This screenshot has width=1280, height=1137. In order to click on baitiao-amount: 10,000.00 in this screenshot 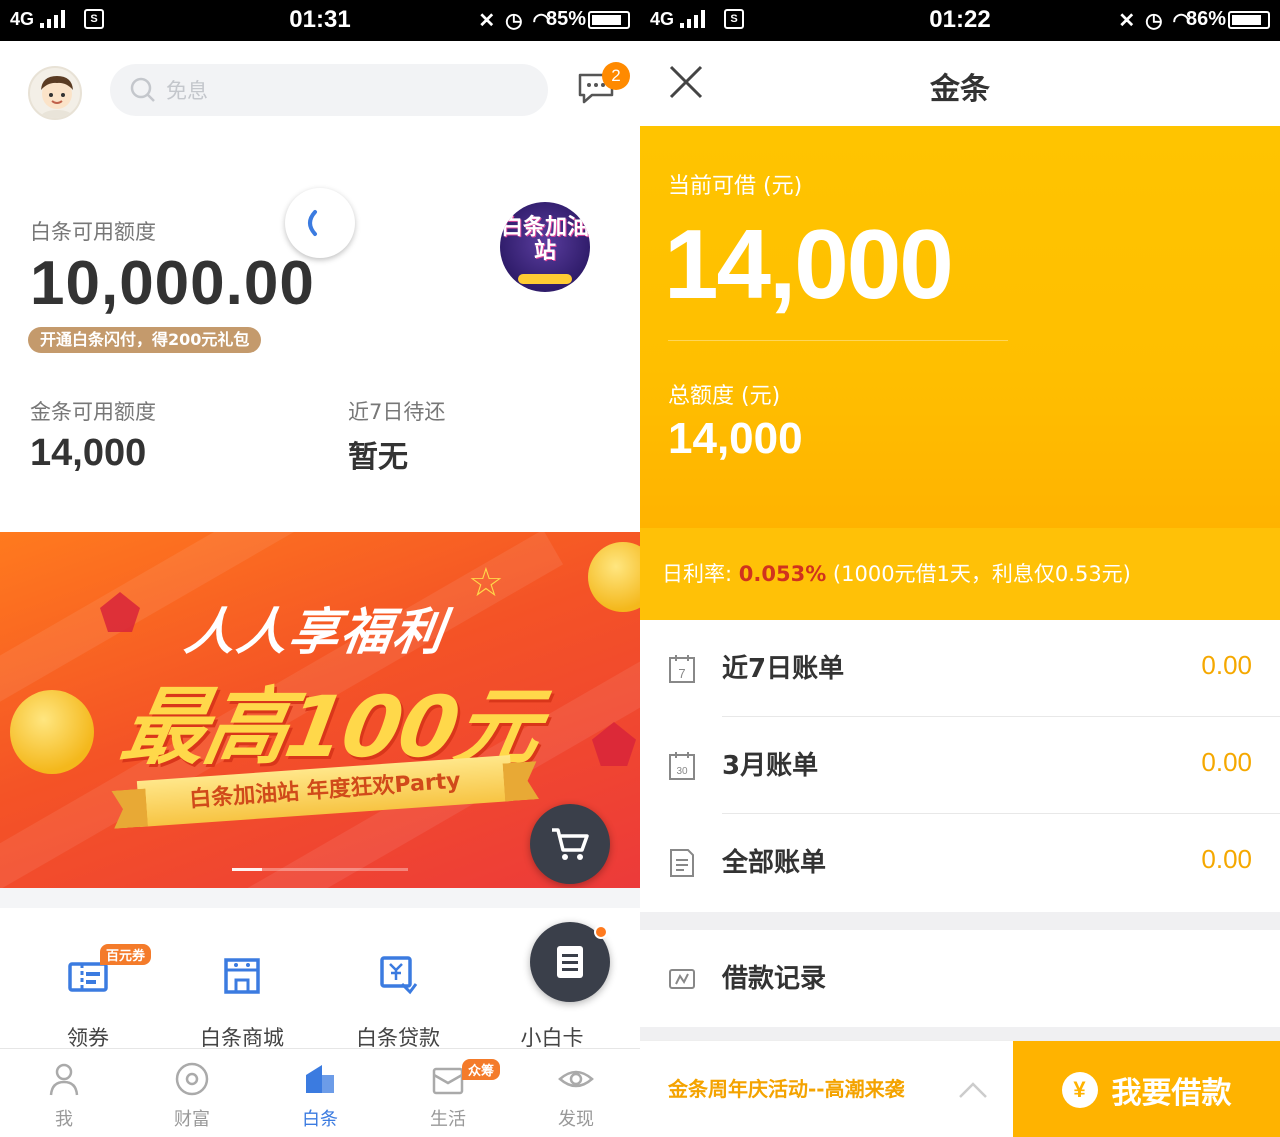, I will do `click(172, 283)`.